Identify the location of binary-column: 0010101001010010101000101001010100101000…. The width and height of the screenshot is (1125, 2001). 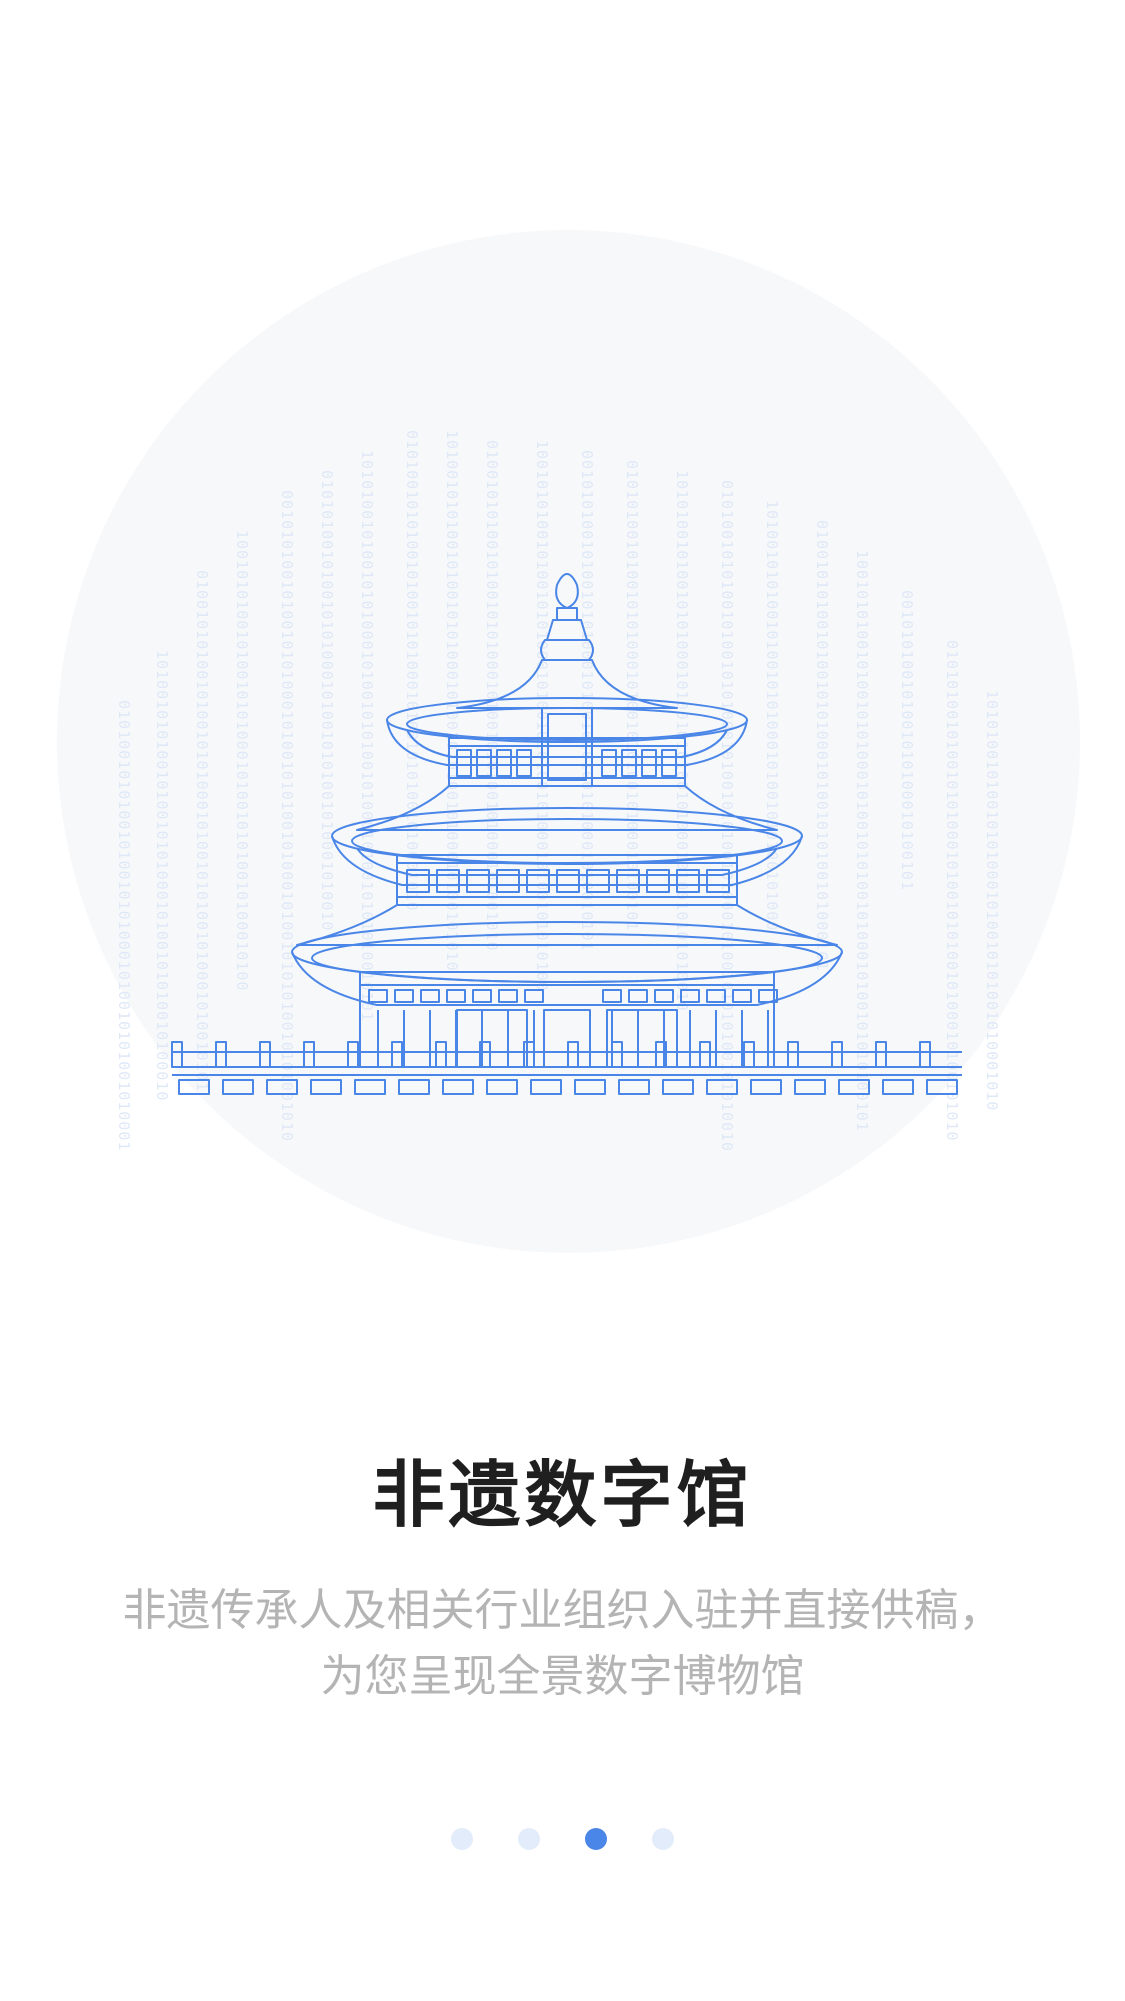
(287, 816).